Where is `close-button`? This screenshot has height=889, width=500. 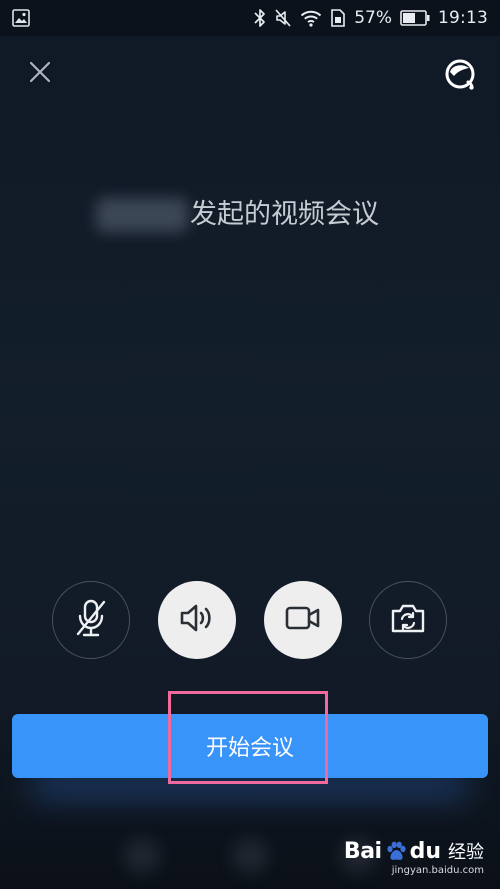 close-button is located at coordinates (40, 74).